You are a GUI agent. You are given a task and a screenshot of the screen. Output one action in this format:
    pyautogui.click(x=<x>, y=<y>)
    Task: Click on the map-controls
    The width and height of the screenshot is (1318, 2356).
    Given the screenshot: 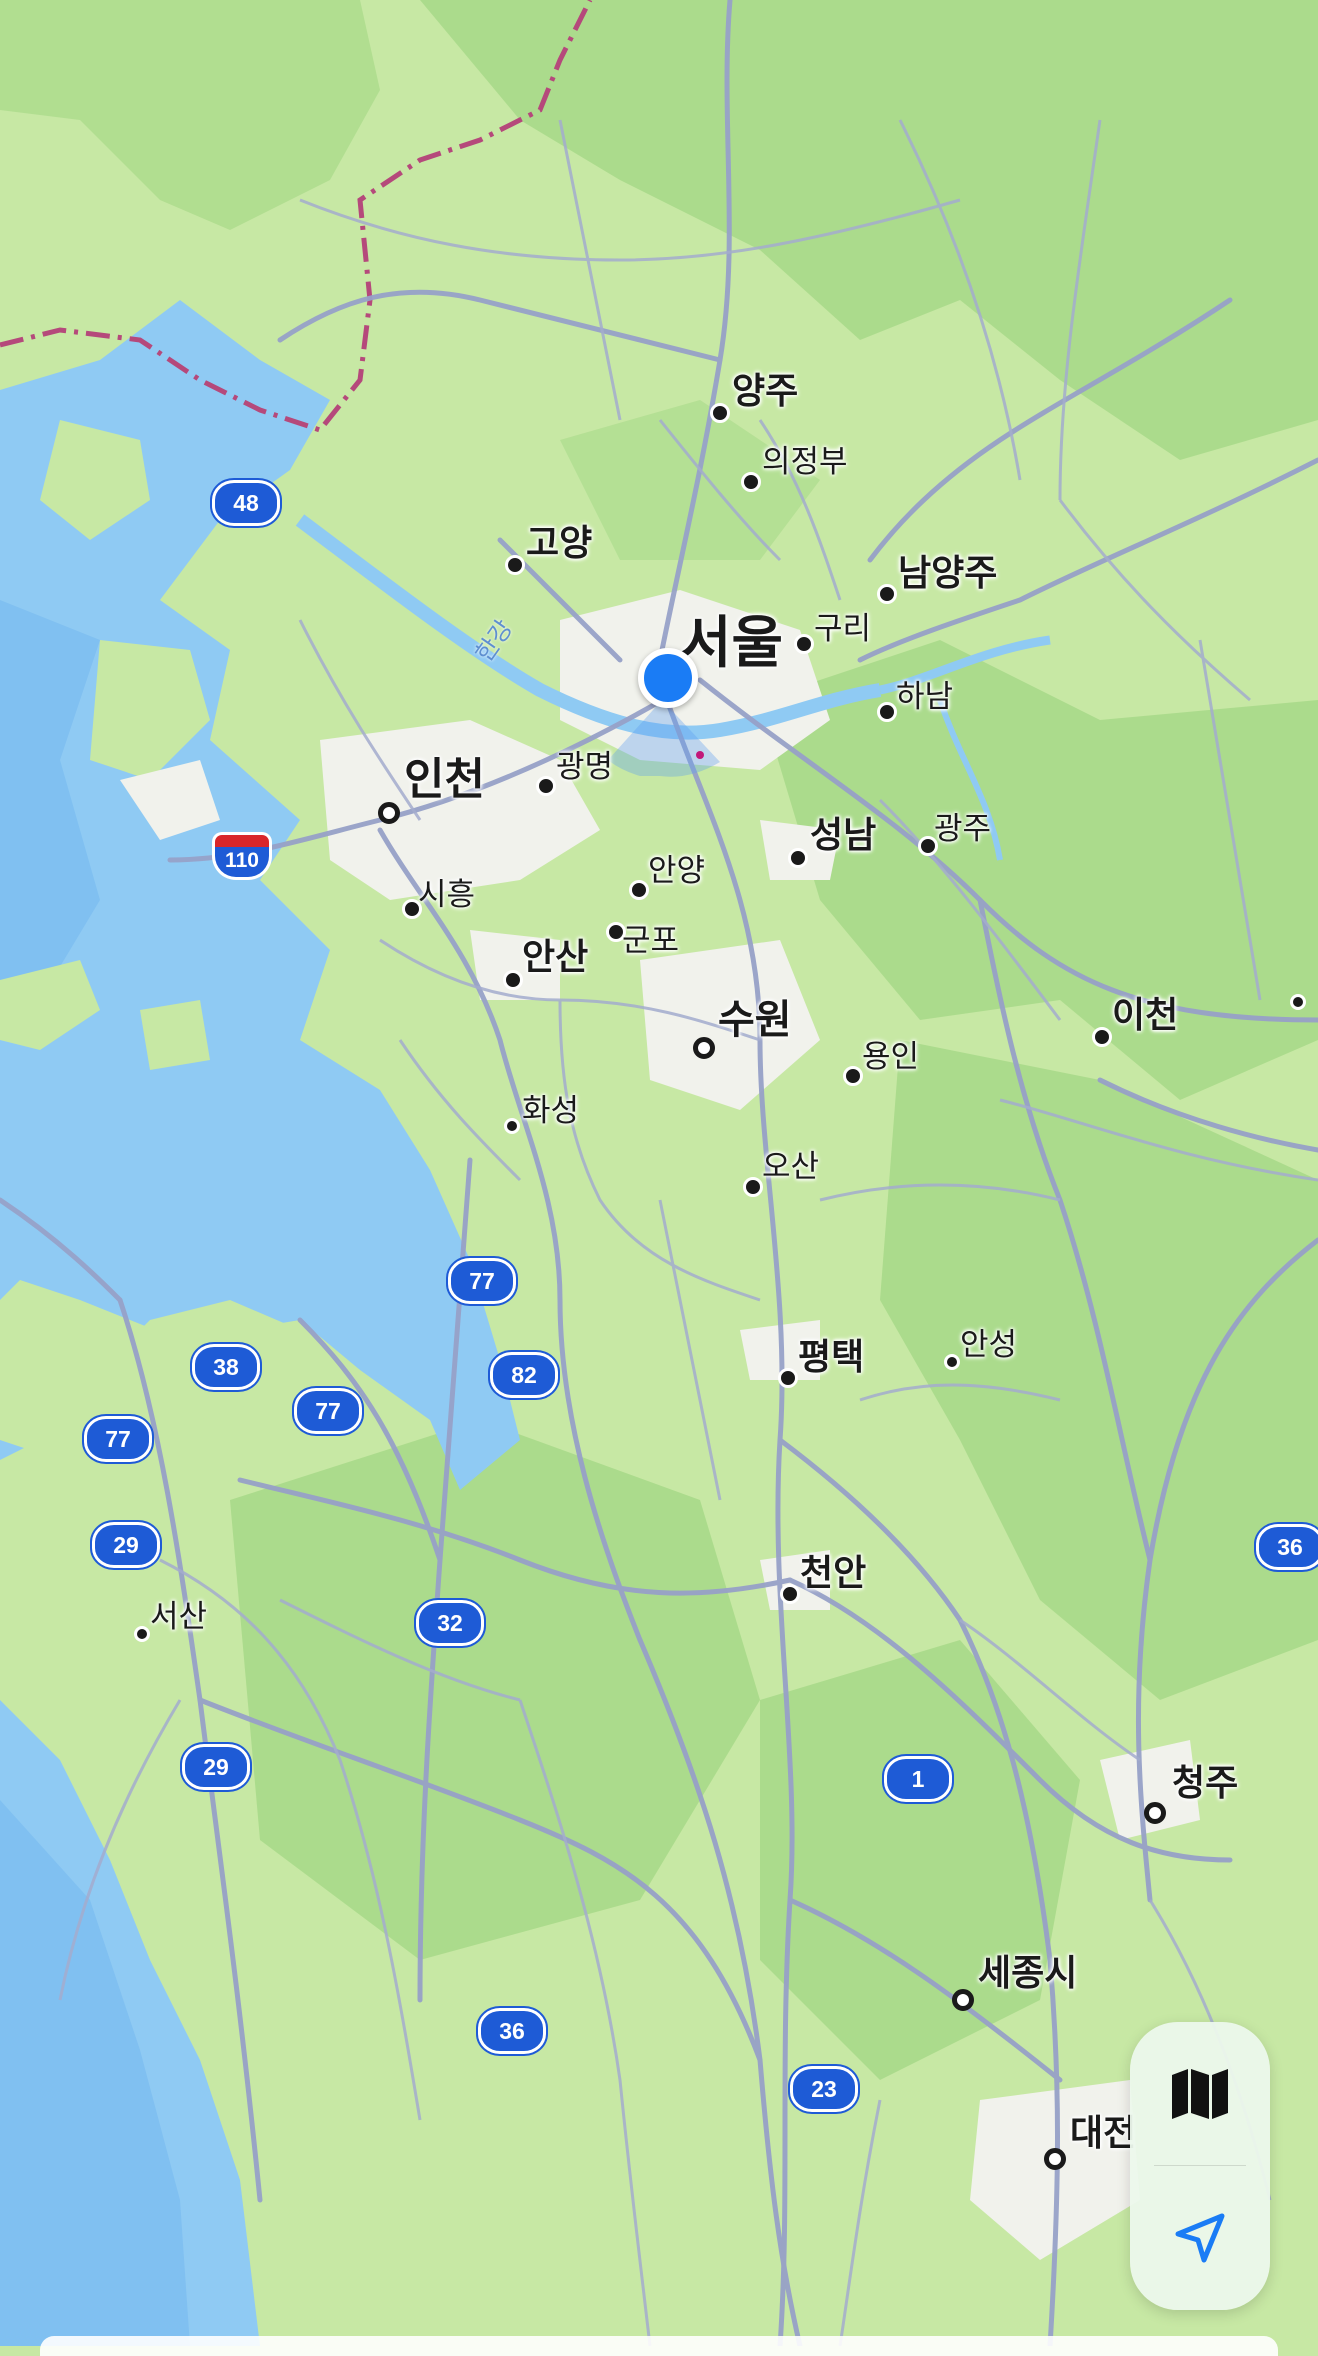 What is the action you would take?
    pyautogui.click(x=1200, y=2166)
    